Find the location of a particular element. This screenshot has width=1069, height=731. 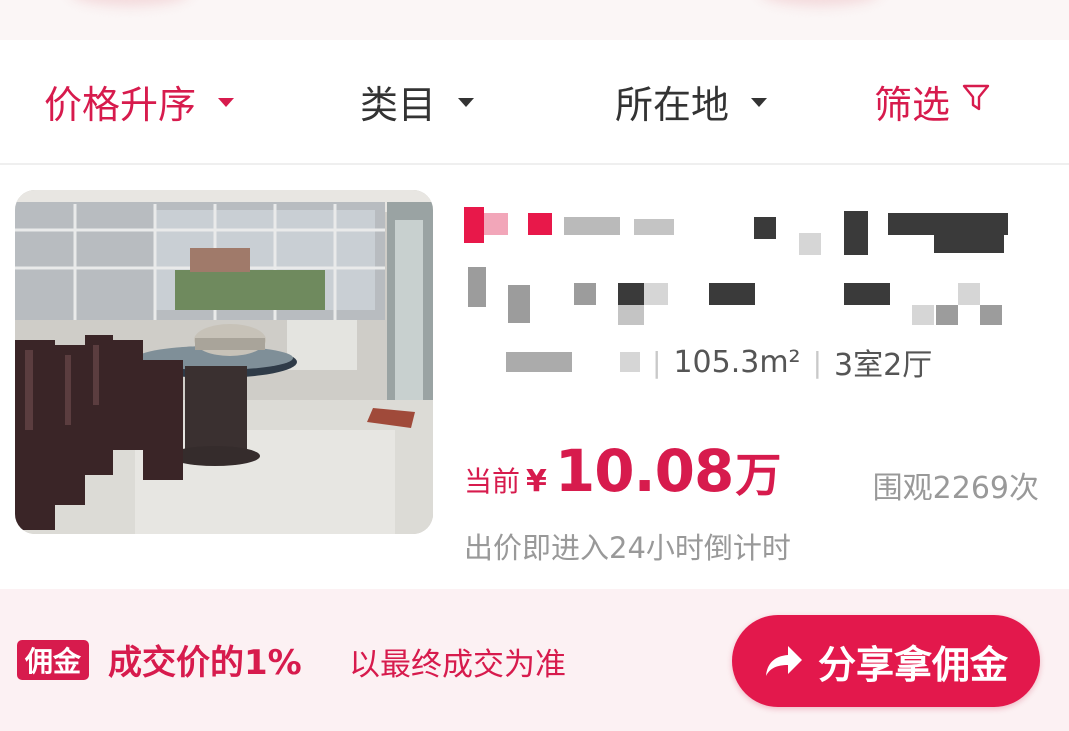

current-price: 当前 ¥ 10.08 万 is located at coordinates (622, 472).